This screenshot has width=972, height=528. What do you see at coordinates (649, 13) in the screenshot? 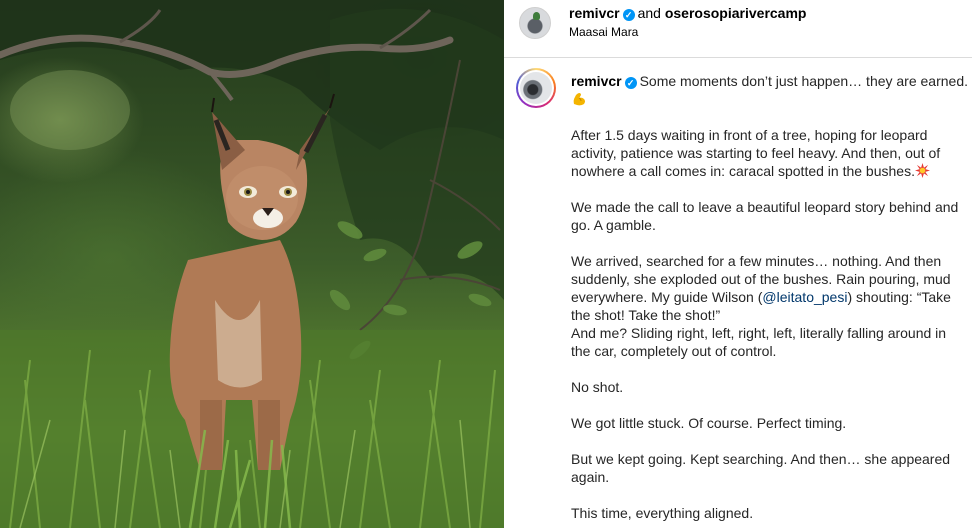
I see `and-text: and` at bounding box center [649, 13].